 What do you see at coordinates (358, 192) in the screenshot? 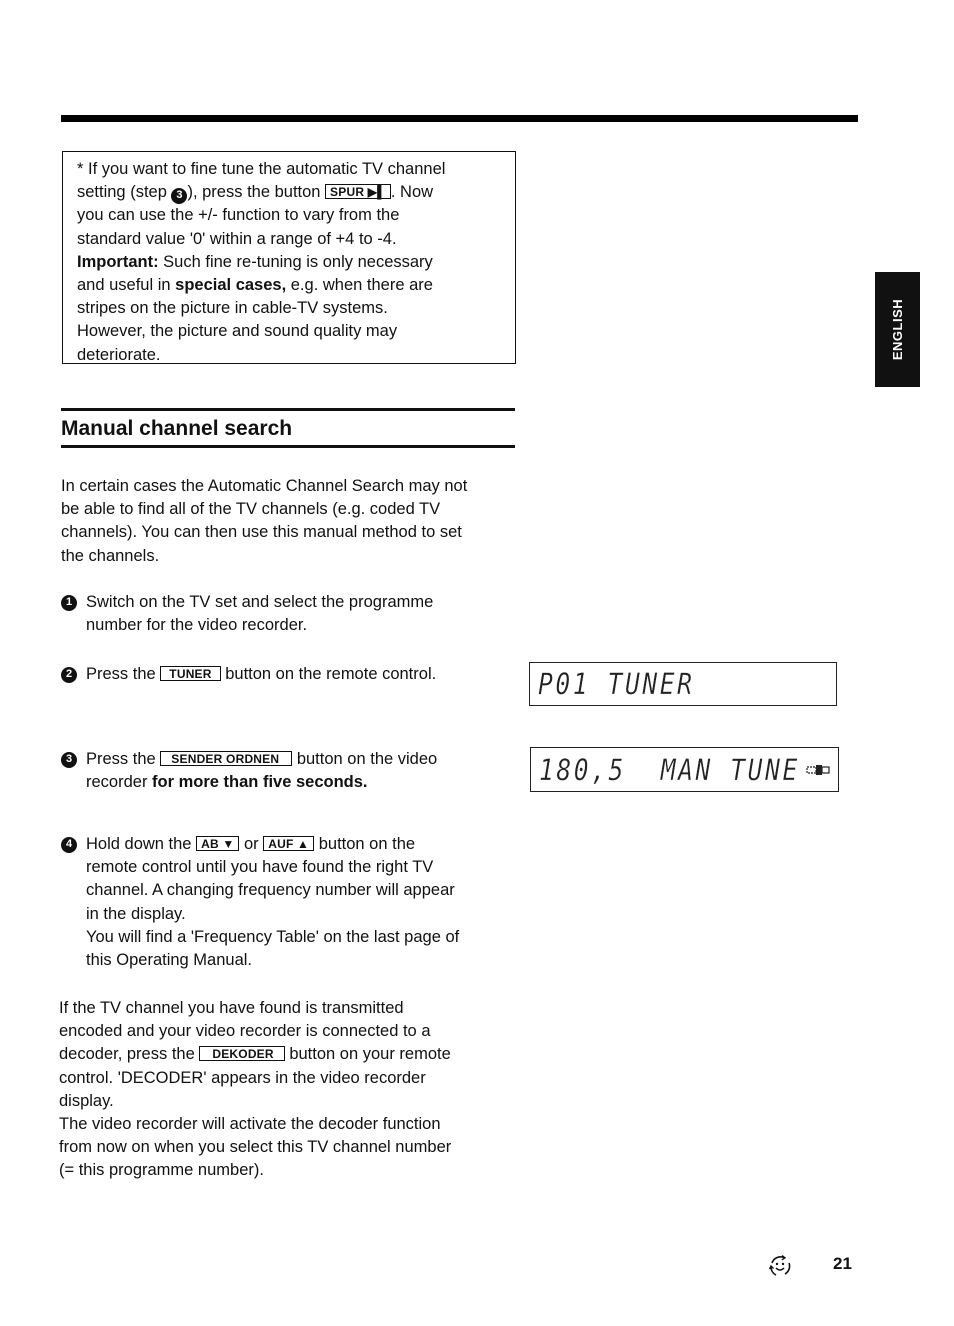
I see `spur-button-label: SPUR ▶▌` at bounding box center [358, 192].